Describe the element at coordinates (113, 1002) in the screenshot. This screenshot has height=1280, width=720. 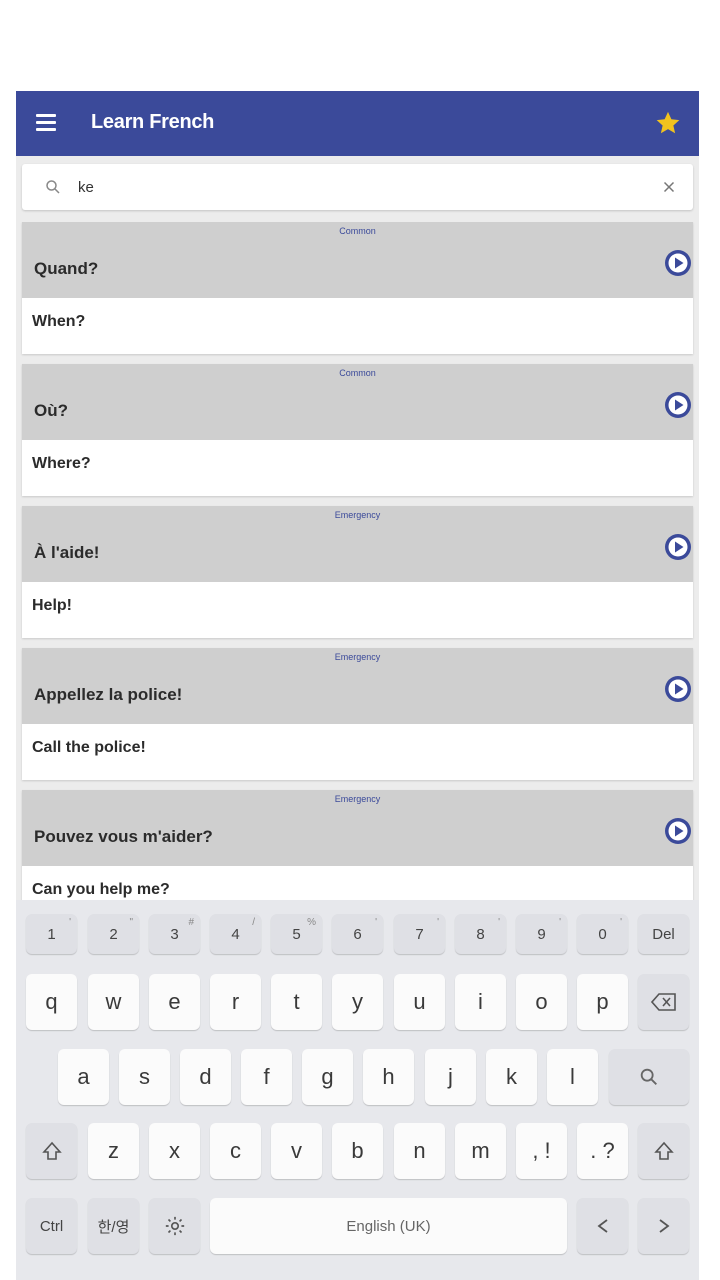
I see `key-w: w` at that location.